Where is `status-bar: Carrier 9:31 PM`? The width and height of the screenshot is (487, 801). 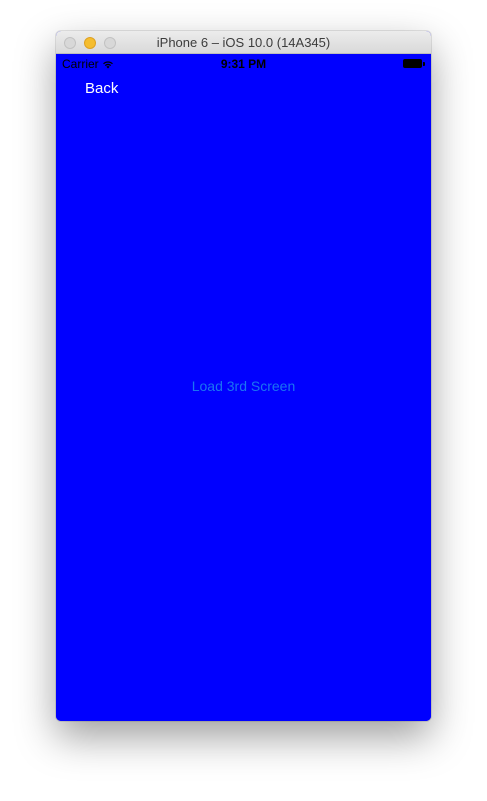 status-bar: Carrier 9:31 PM is located at coordinates (243, 64).